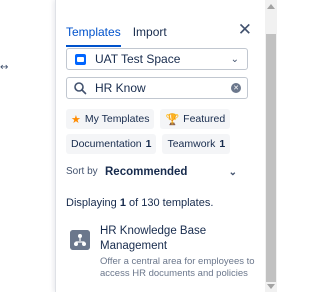  What do you see at coordinates (80, 240) in the screenshot?
I see `template-icon` at bounding box center [80, 240].